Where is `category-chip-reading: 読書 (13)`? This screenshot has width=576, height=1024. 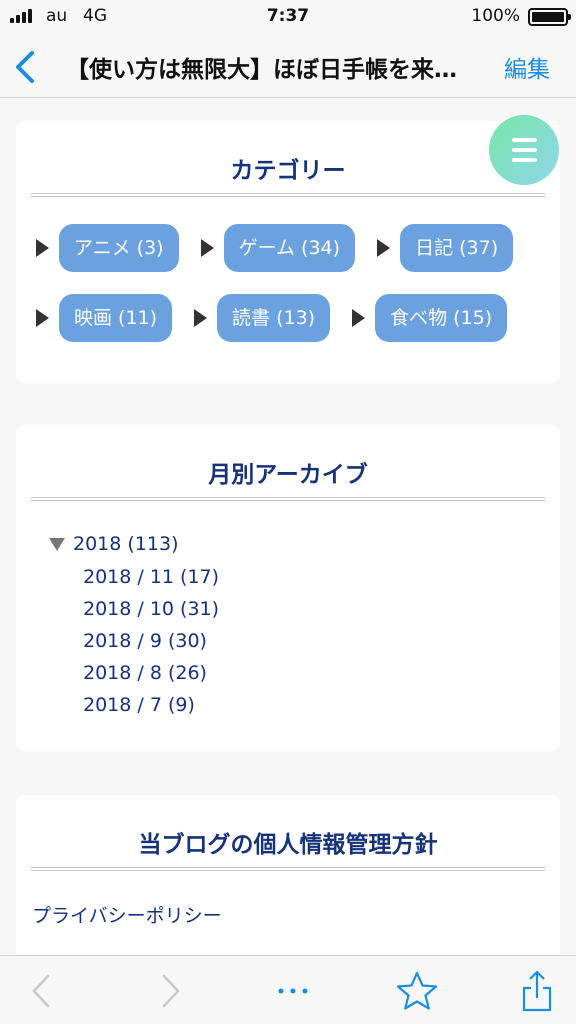
category-chip-reading: 読書 (13) is located at coordinates (274, 318).